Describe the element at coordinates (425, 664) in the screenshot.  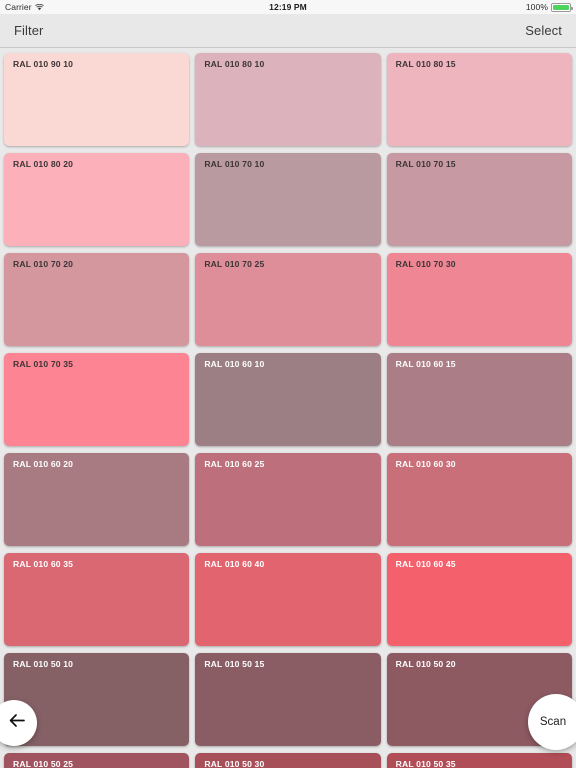
I see `color-swatch-label: RAL 010 50 20` at that location.